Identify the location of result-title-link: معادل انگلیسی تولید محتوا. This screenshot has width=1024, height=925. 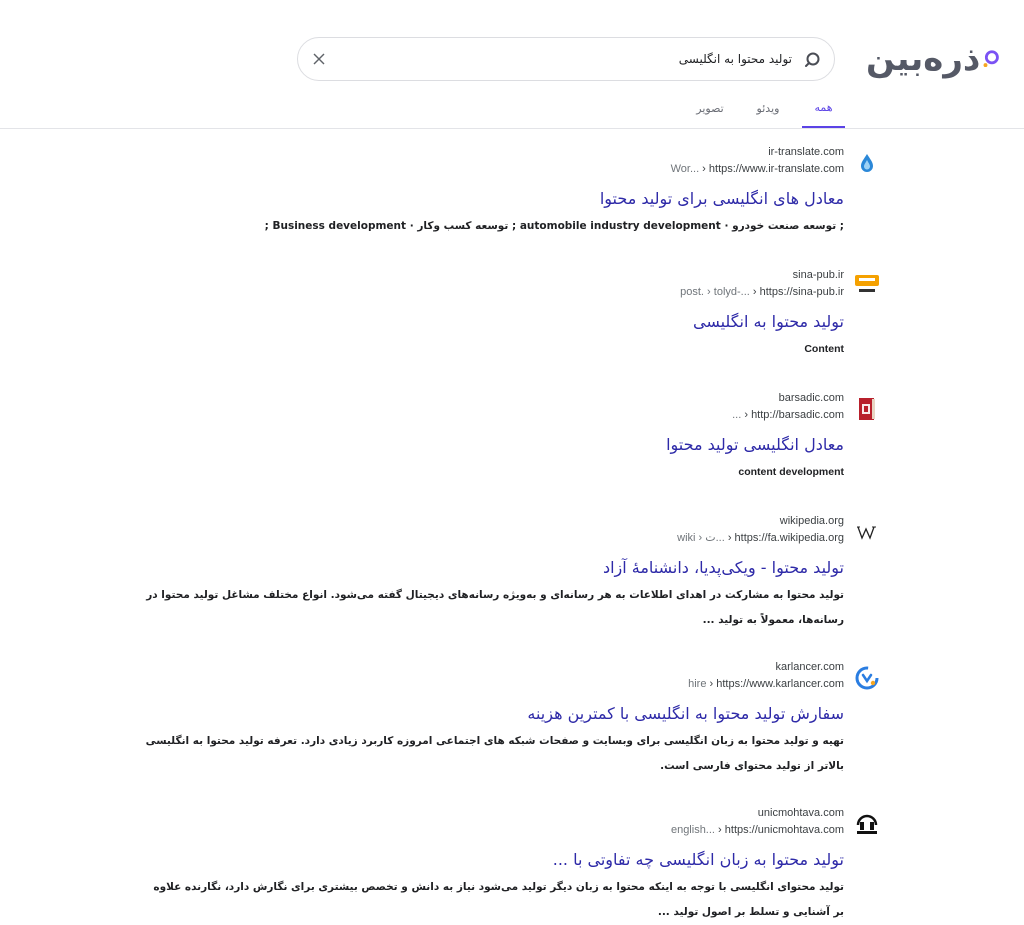
(492, 445).